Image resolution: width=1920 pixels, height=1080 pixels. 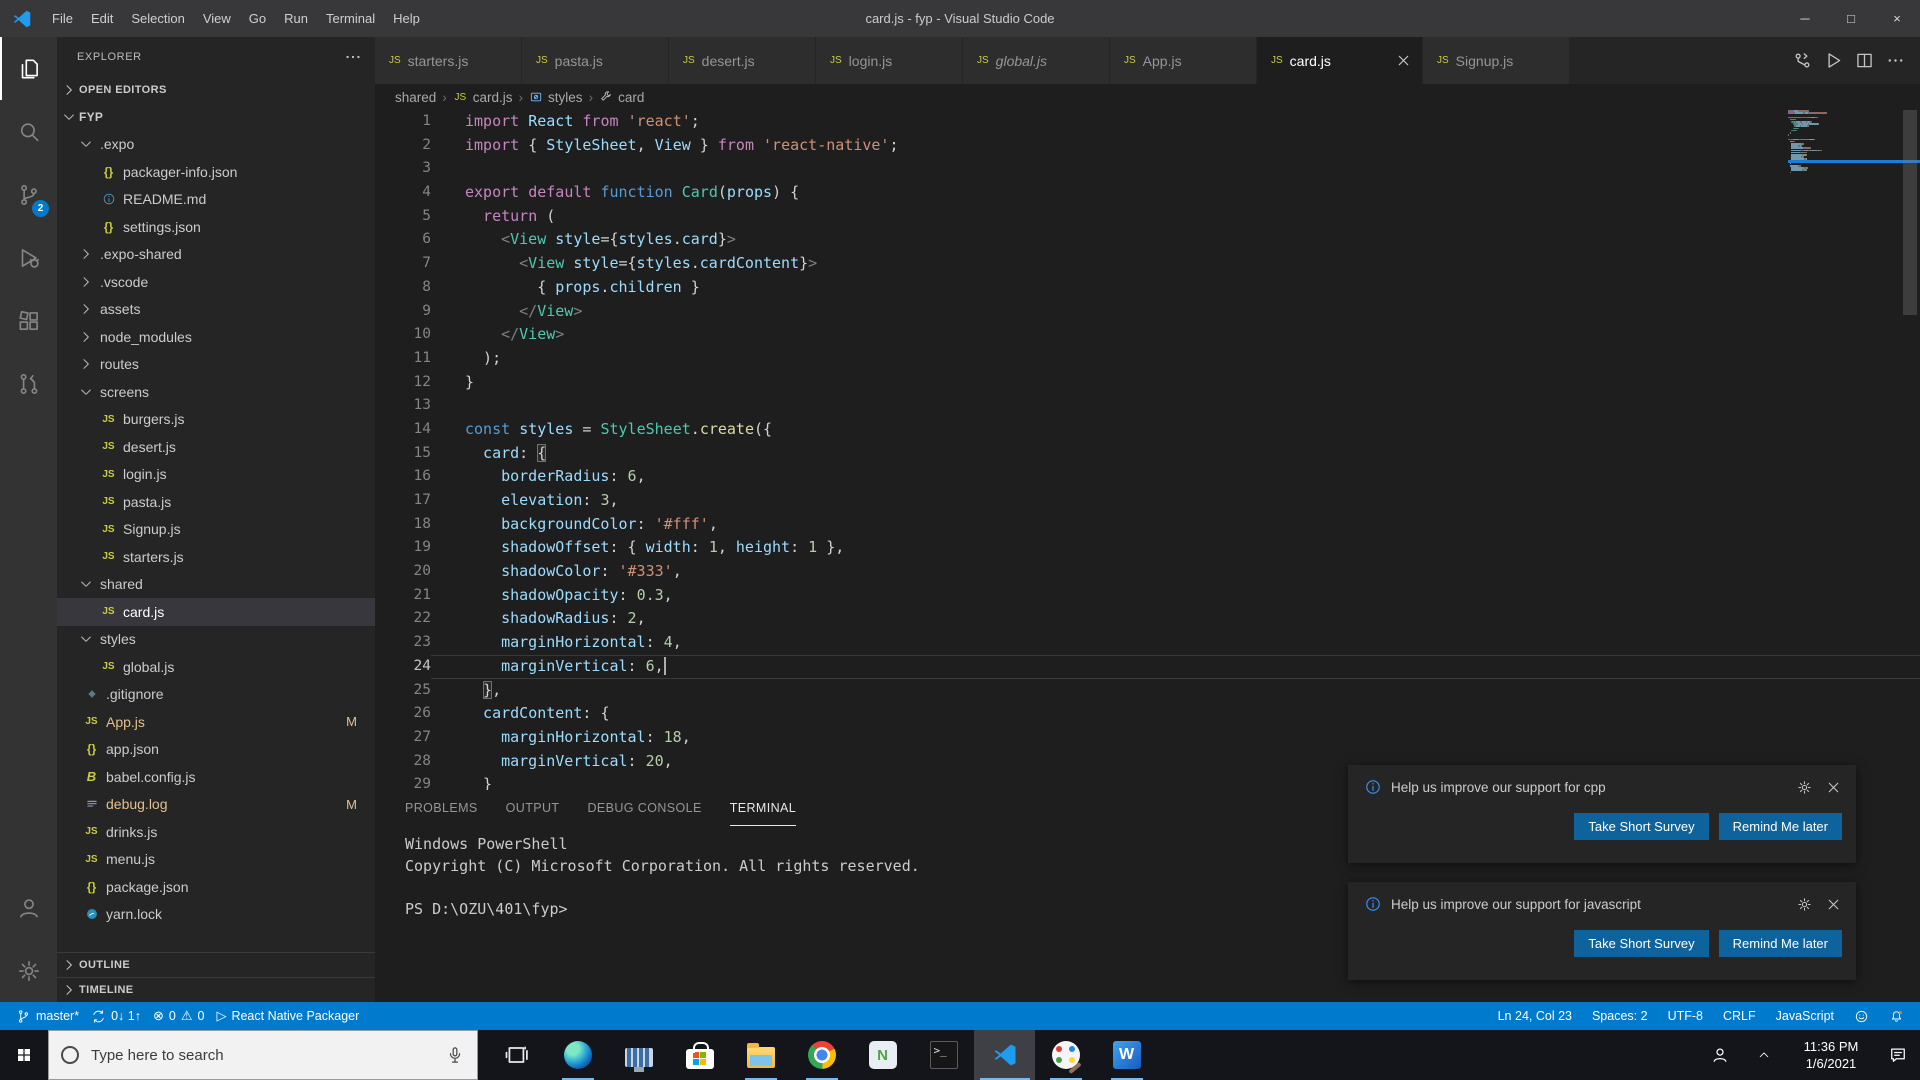 What do you see at coordinates (216, 989) in the screenshot?
I see `section-timeline: TIMELINE` at bounding box center [216, 989].